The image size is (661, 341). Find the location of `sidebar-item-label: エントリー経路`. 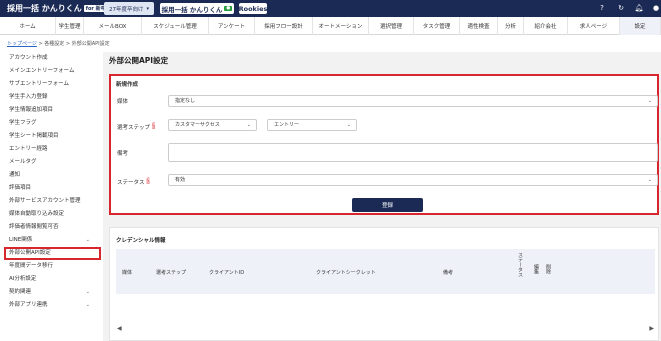

sidebar-item-label: エントリー経路 is located at coordinates (28, 149).